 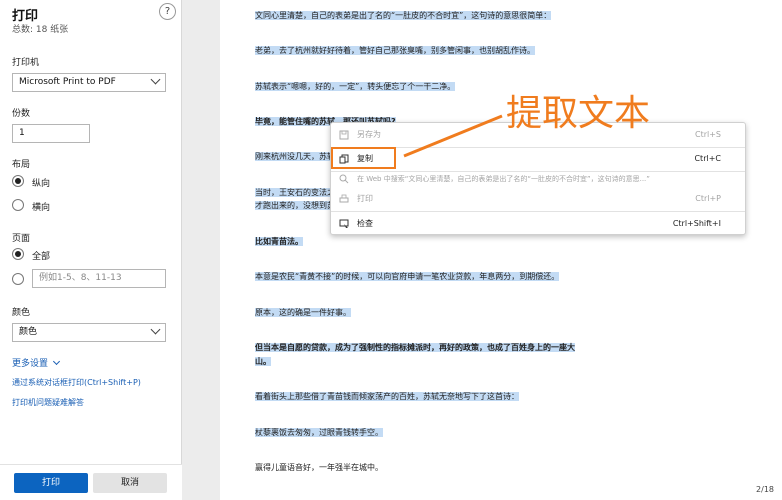 What do you see at coordinates (21, 313) in the screenshot?
I see `color-label: 颜色` at bounding box center [21, 313].